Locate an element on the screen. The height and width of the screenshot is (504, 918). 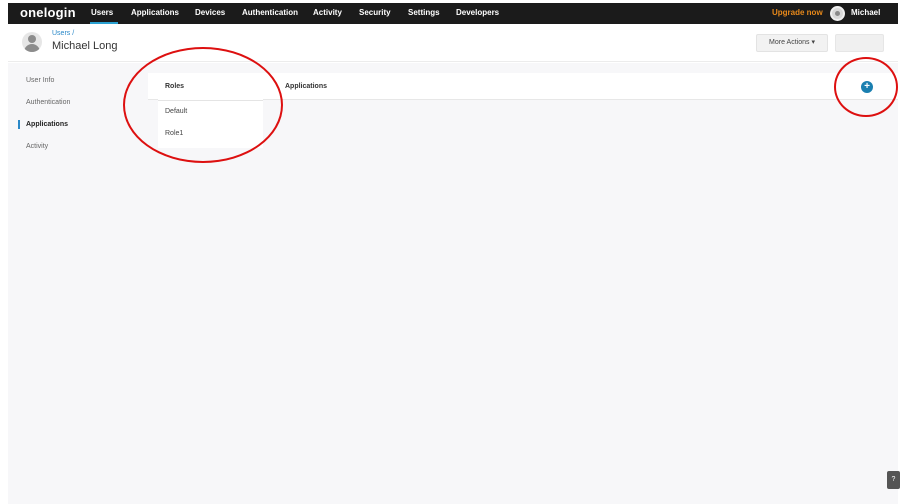
page-title: Michael Long is located at coordinates (85, 46).